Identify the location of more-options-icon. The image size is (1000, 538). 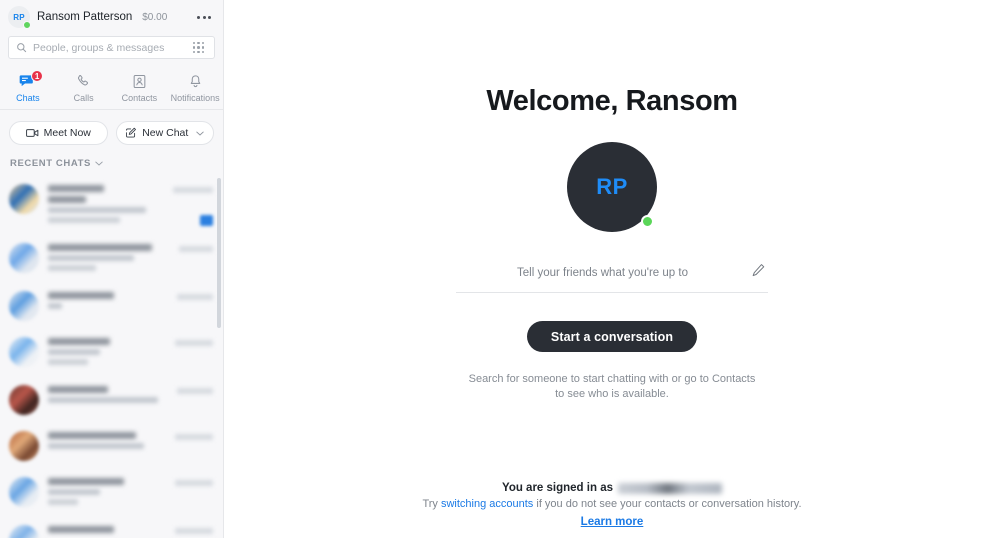
(204, 17).